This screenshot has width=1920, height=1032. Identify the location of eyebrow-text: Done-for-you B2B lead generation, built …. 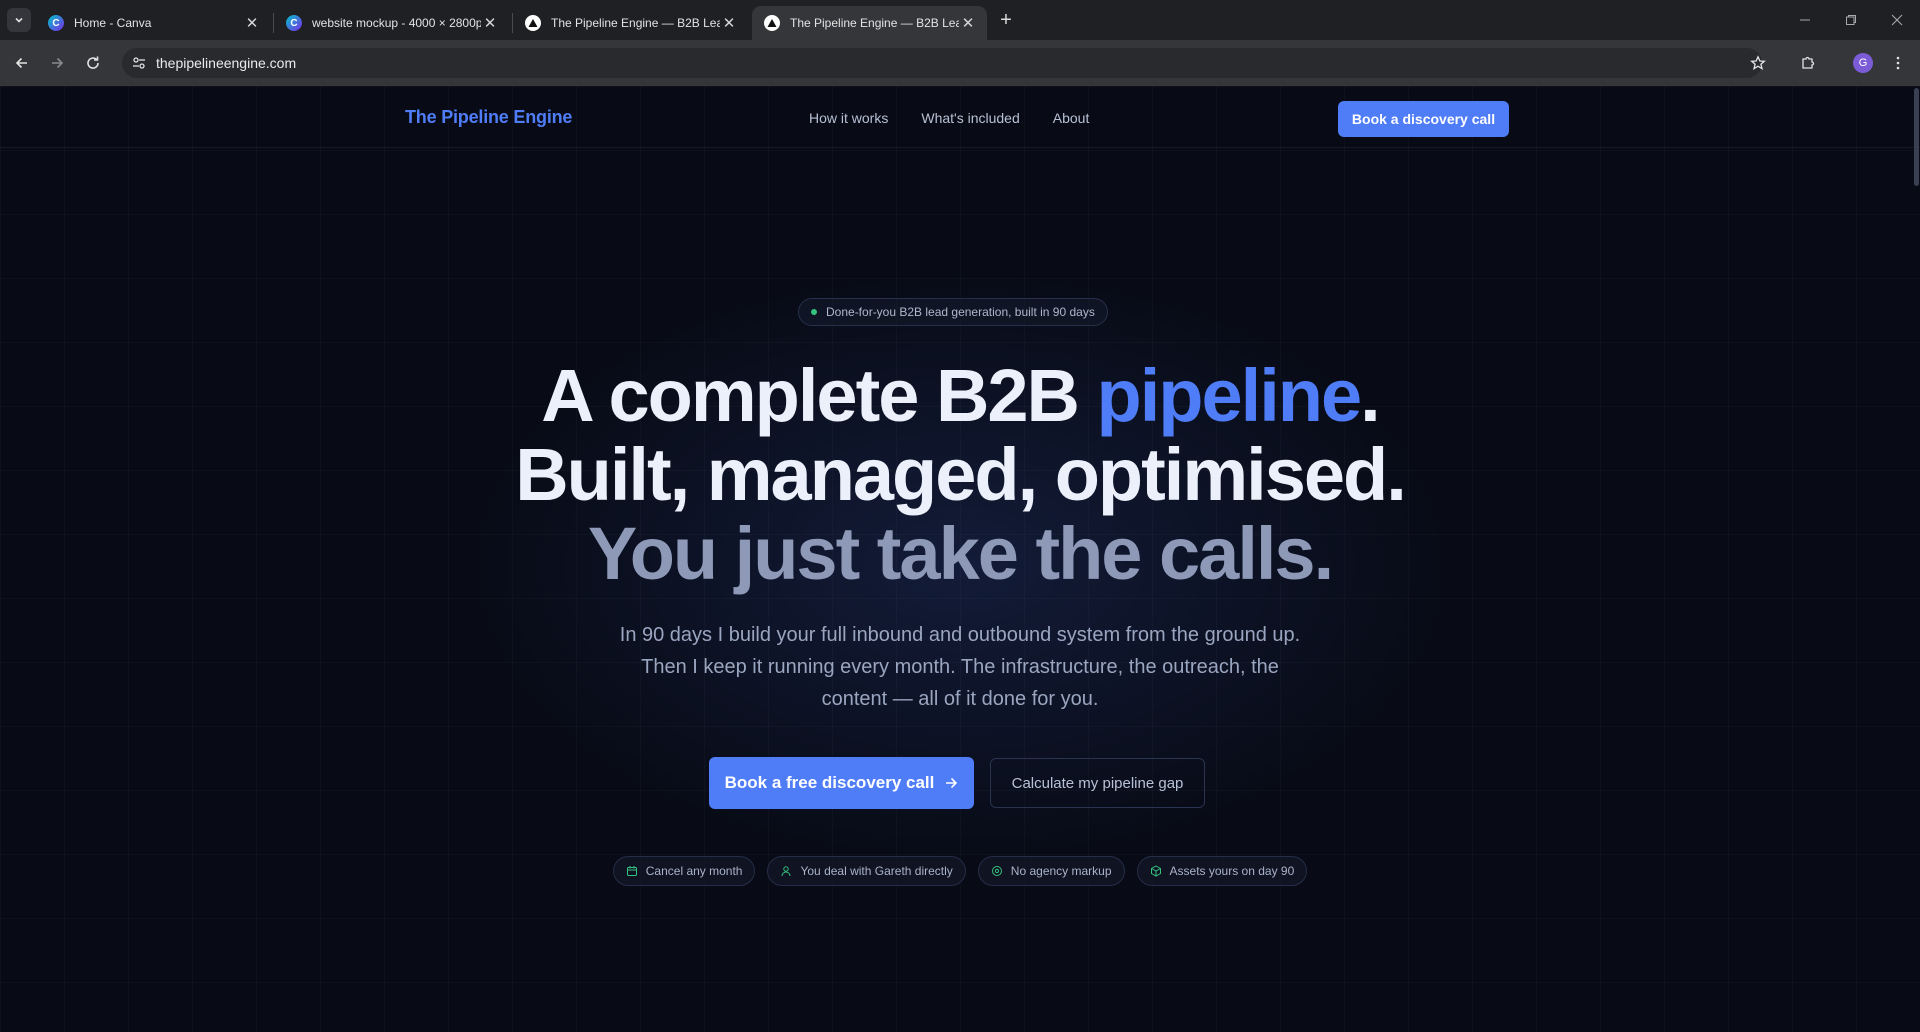
(960, 312).